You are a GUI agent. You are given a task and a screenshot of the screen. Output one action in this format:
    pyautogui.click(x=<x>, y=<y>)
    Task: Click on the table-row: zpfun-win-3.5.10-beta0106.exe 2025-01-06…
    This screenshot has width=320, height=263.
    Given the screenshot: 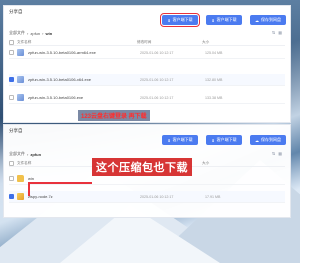 What is the action you would take?
    pyautogui.click(x=147, y=98)
    